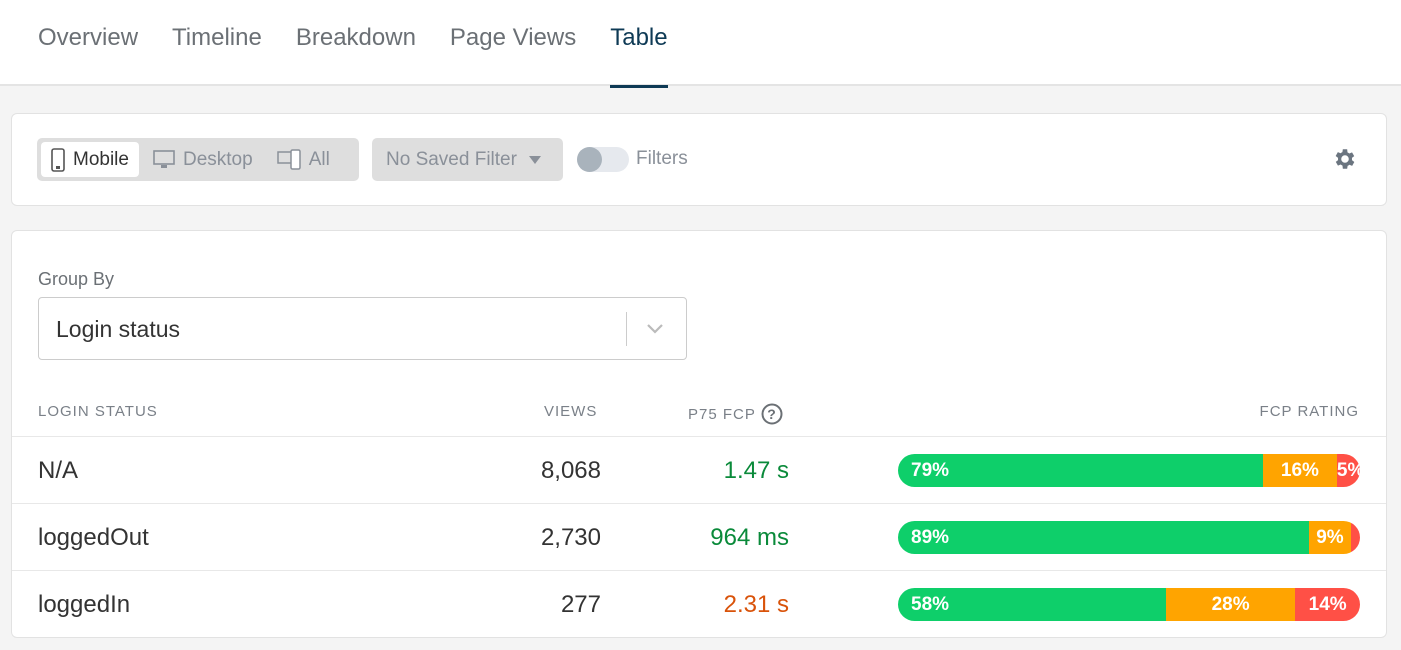  What do you see at coordinates (639, 44) in the screenshot?
I see `tab-table: Table` at bounding box center [639, 44].